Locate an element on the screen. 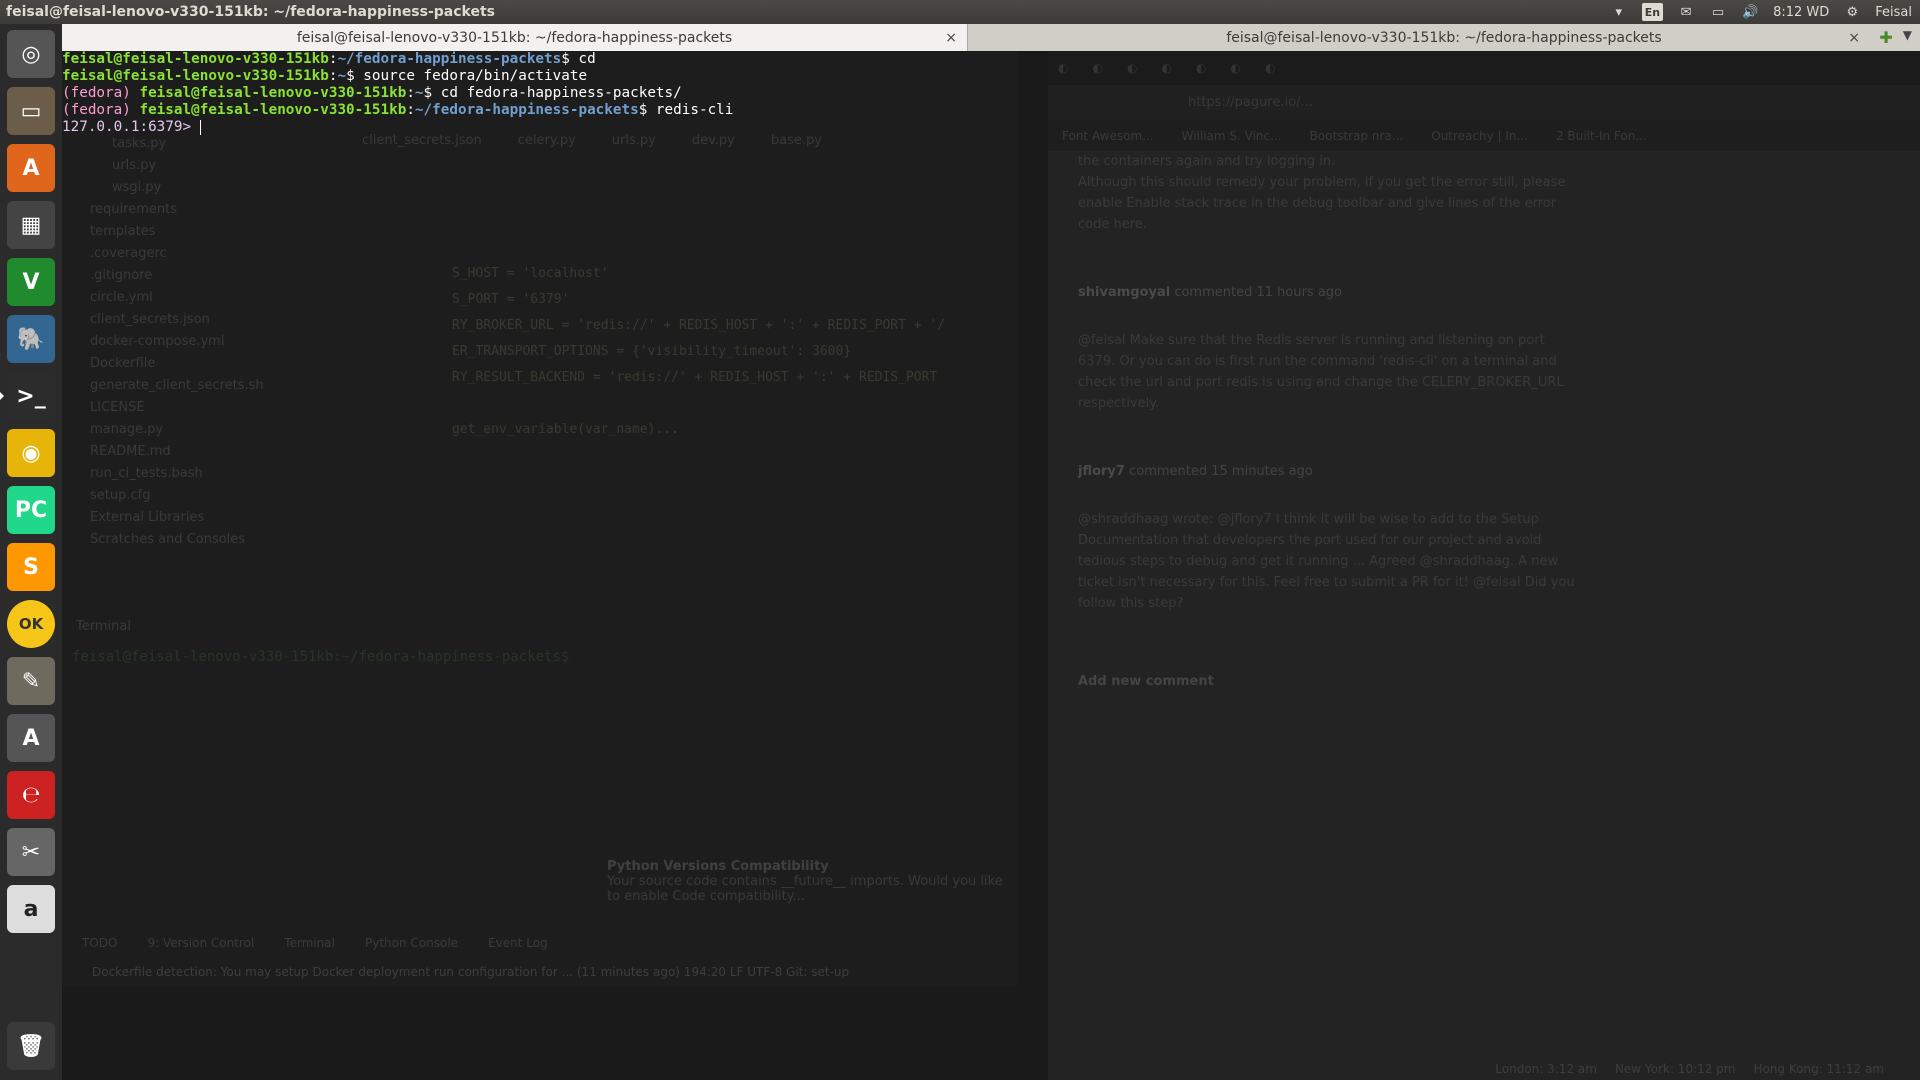  ok-icon: OK is located at coordinates (31, 624).